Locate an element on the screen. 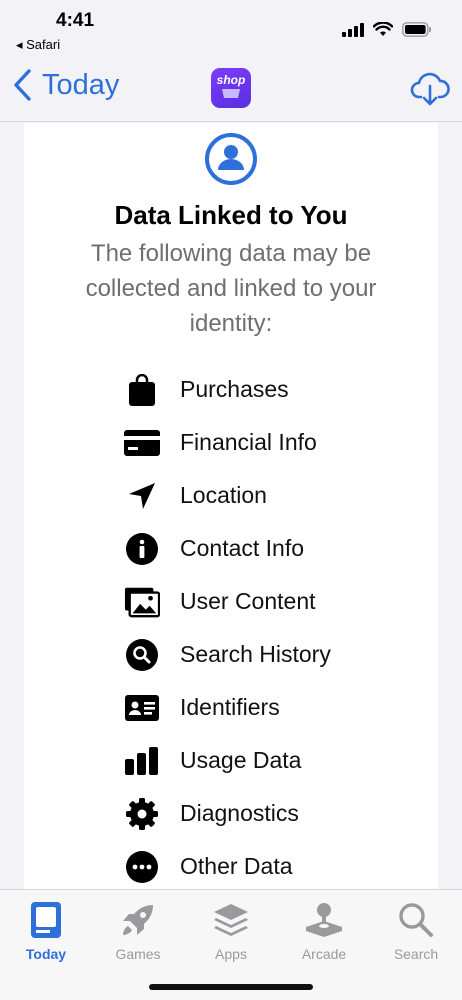 Image resolution: width=462 pixels, height=1000 pixels. list-item: Other Data is located at coordinates (274, 864).